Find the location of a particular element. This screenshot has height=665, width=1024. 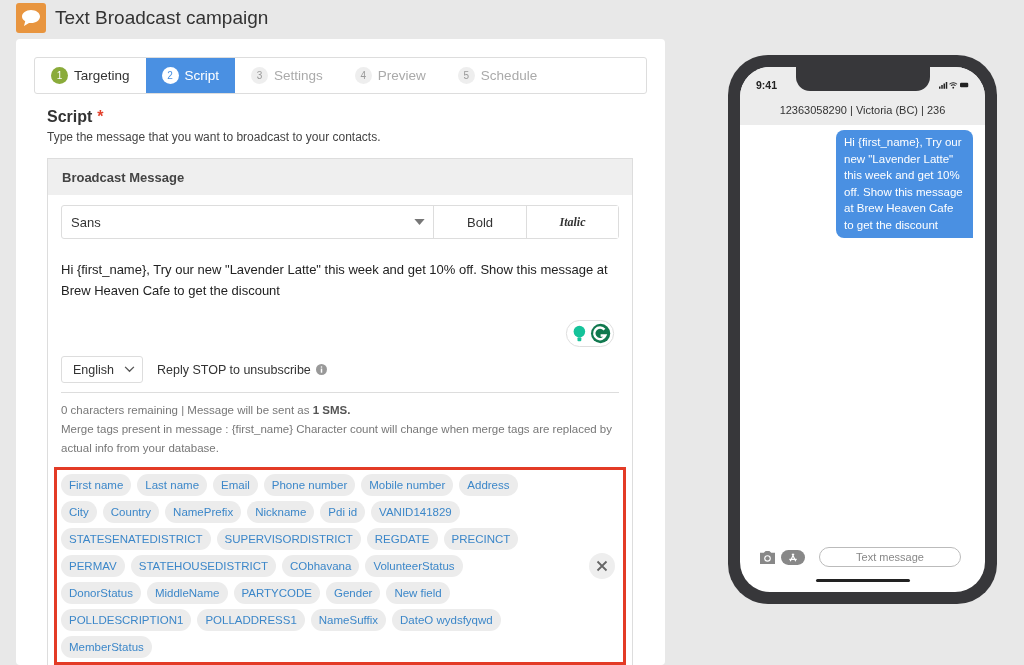

step-tab: 4 Preview is located at coordinates (390, 75).